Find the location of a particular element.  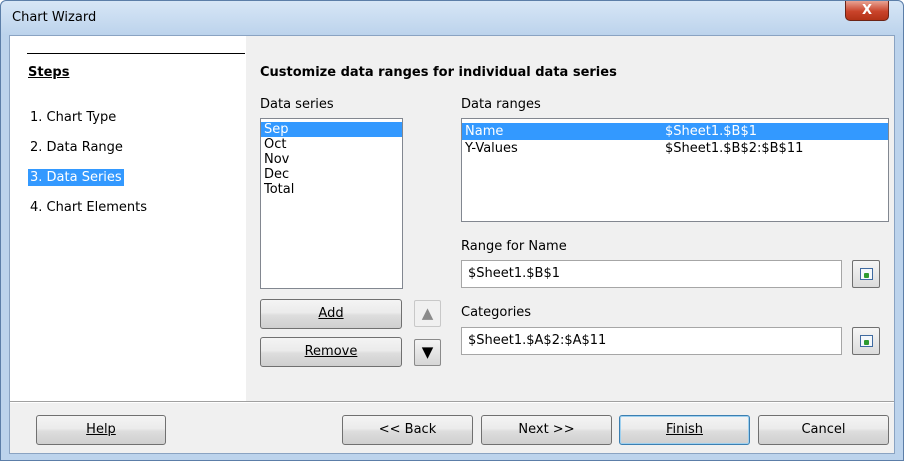

data-series-list: Sep Oct Nov Dec Total is located at coordinates (331, 203).